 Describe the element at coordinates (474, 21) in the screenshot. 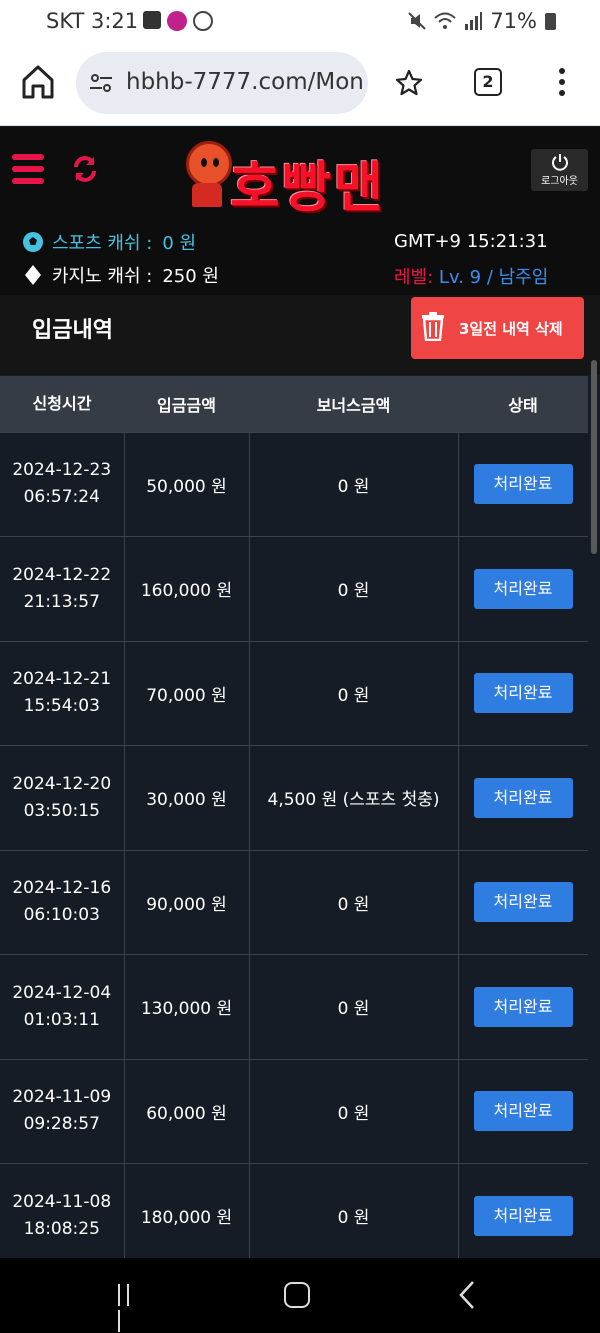

I see `signal-icon` at that location.